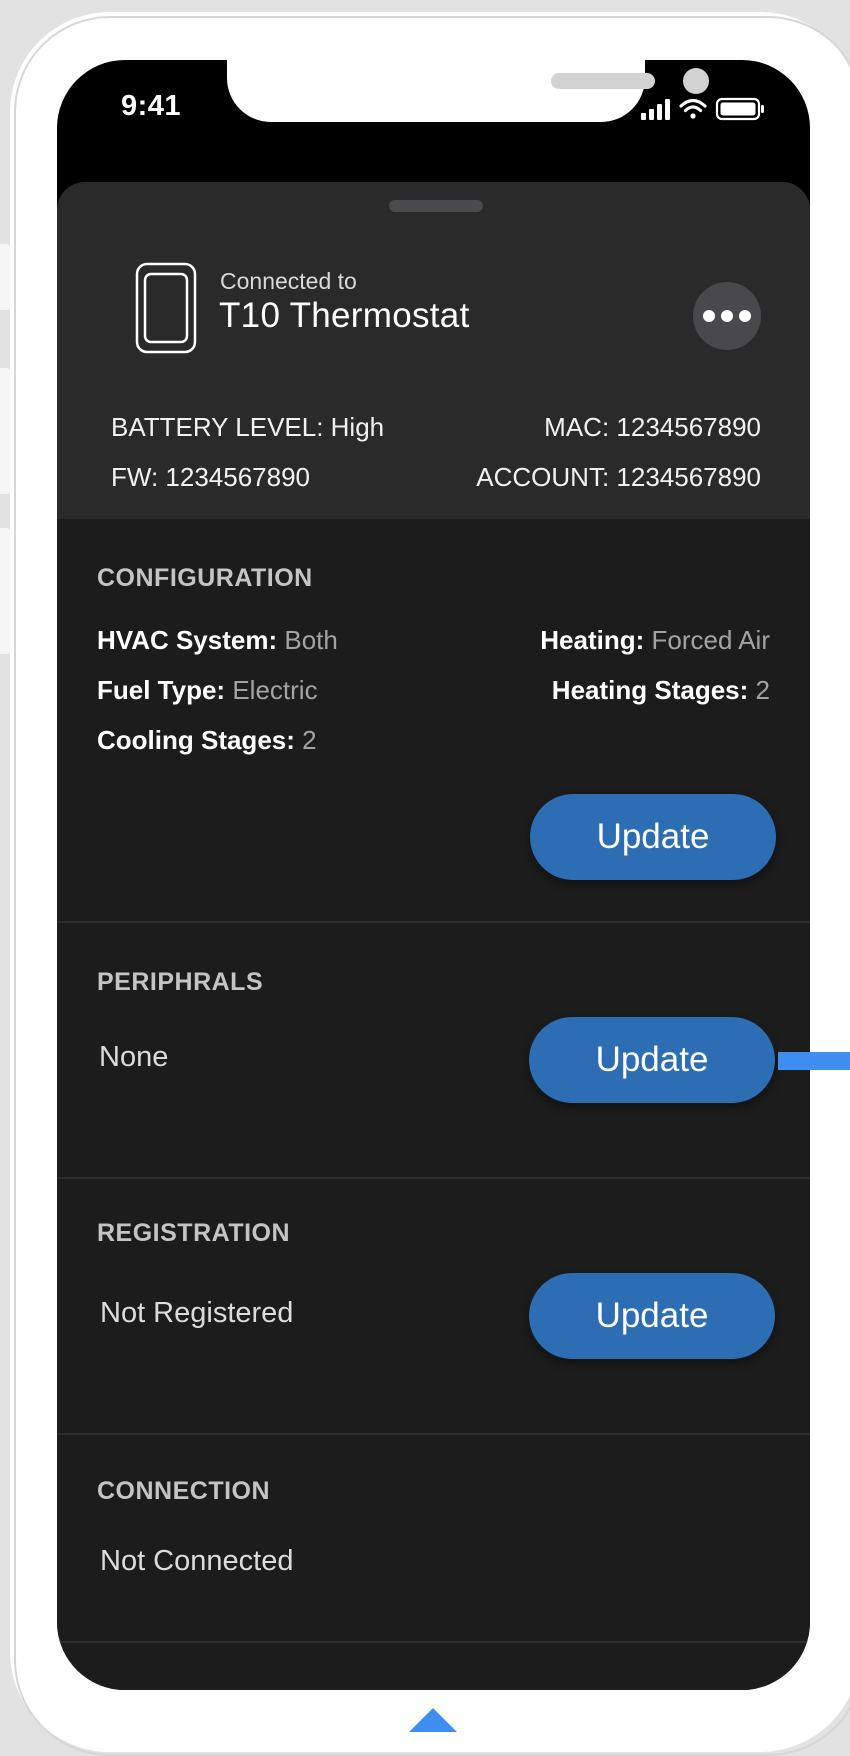 The height and width of the screenshot is (1756, 850). What do you see at coordinates (194, 1233) in the screenshot?
I see `section-title: REGISTRATION` at bounding box center [194, 1233].